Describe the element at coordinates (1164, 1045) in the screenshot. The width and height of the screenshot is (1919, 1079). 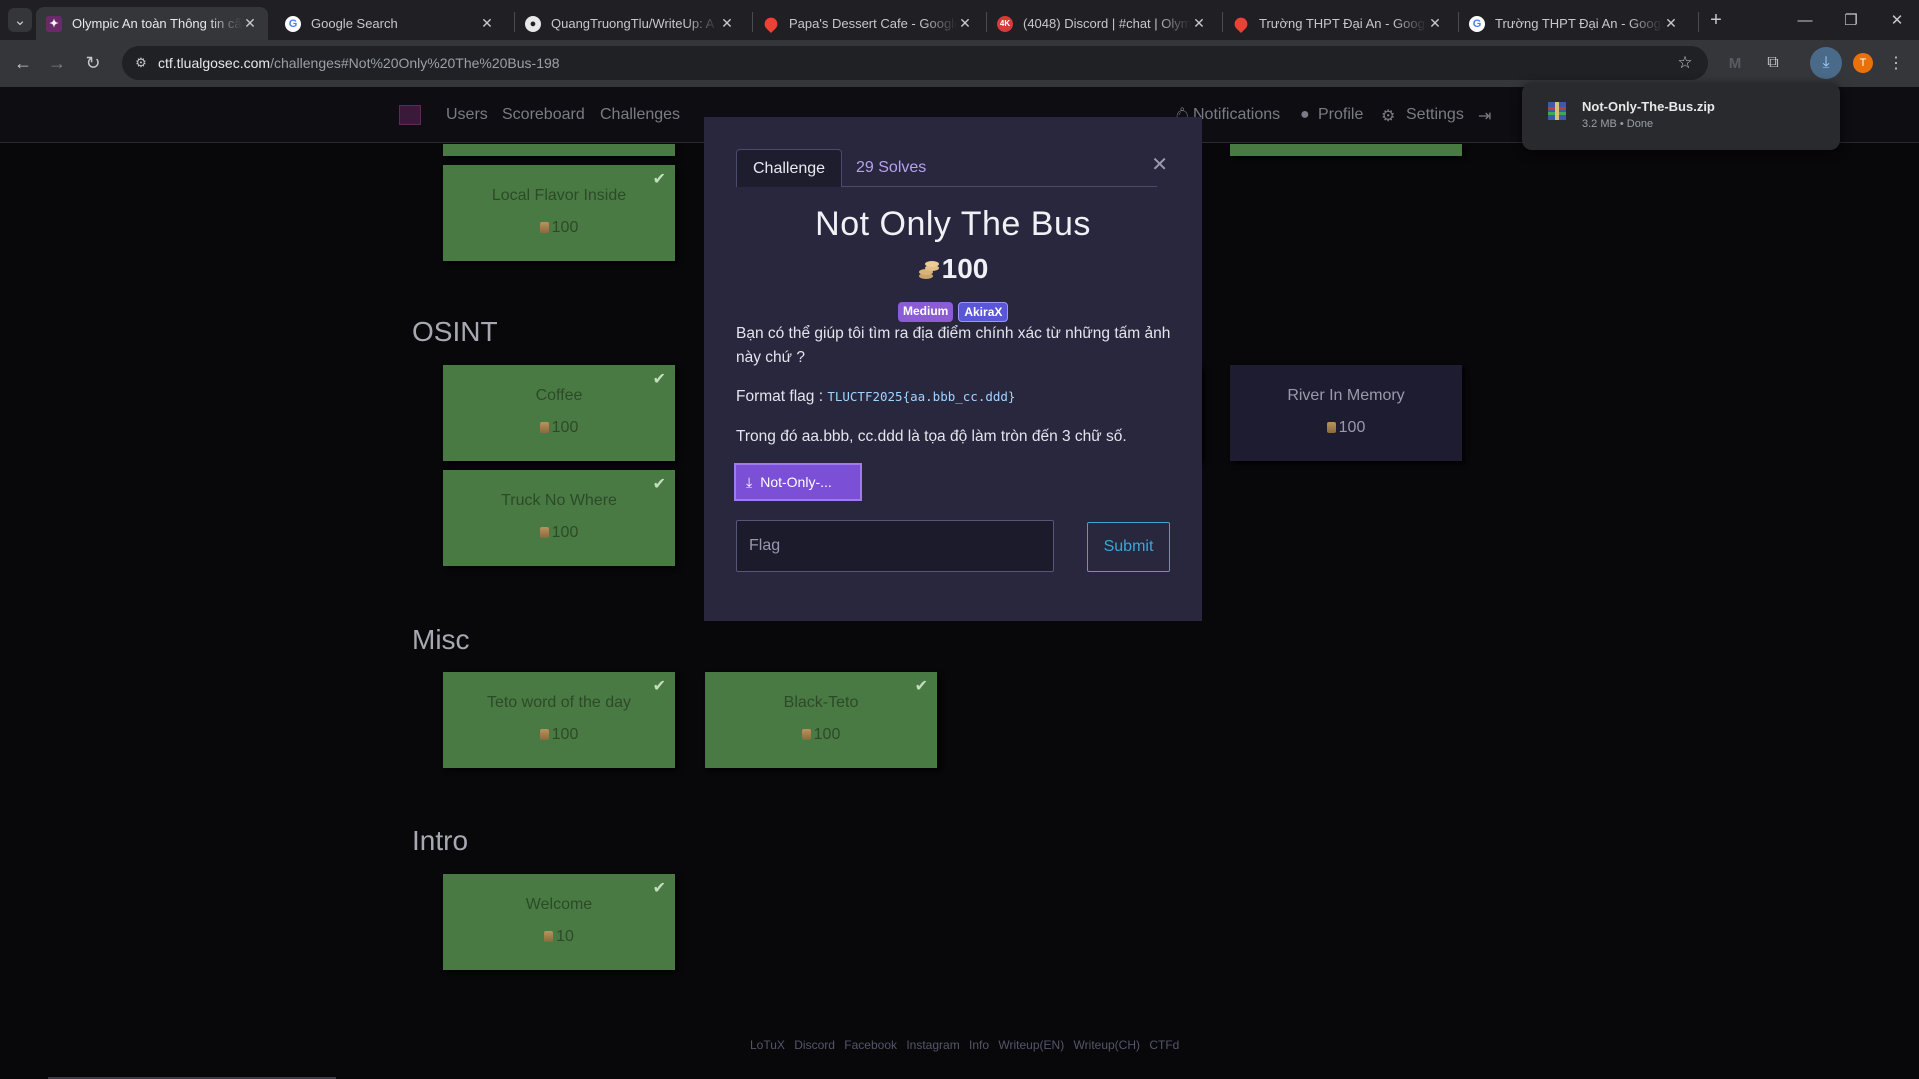
I see `footer-link: CTFd` at that location.